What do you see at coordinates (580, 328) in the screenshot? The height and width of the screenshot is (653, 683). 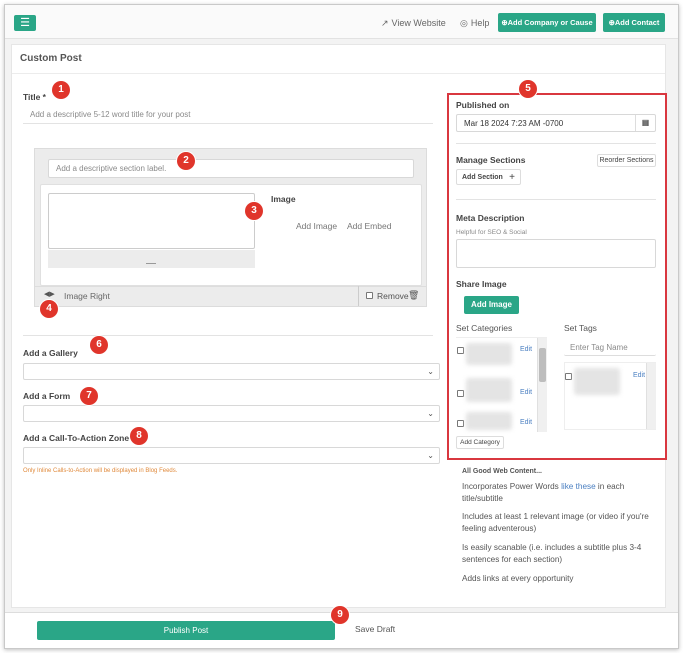 I see `set-tags-label: Set Tags` at bounding box center [580, 328].